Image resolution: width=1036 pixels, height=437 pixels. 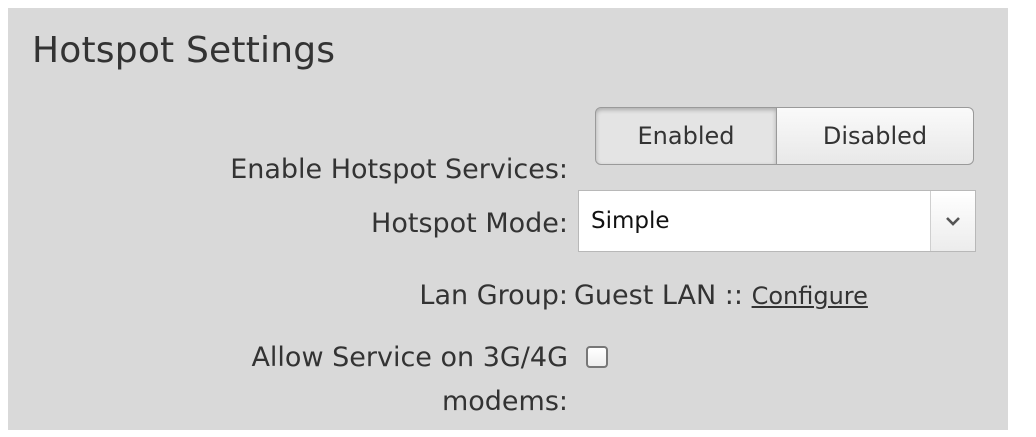 What do you see at coordinates (409, 380) in the screenshot?
I see `allow-service-label: Allow Service on 3G/4G modems:` at bounding box center [409, 380].